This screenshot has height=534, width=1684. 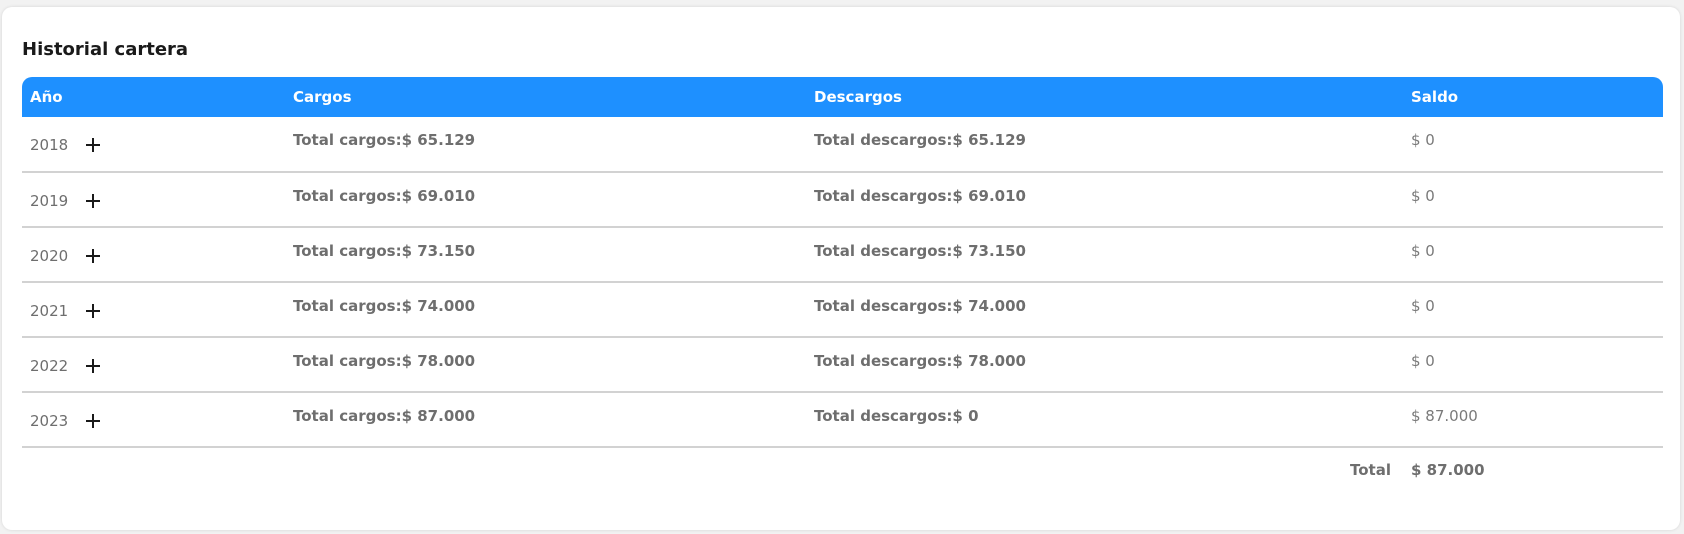 What do you see at coordinates (384, 140) in the screenshot?
I see `row-cargos: Total cargos:$ 65.129` at bounding box center [384, 140].